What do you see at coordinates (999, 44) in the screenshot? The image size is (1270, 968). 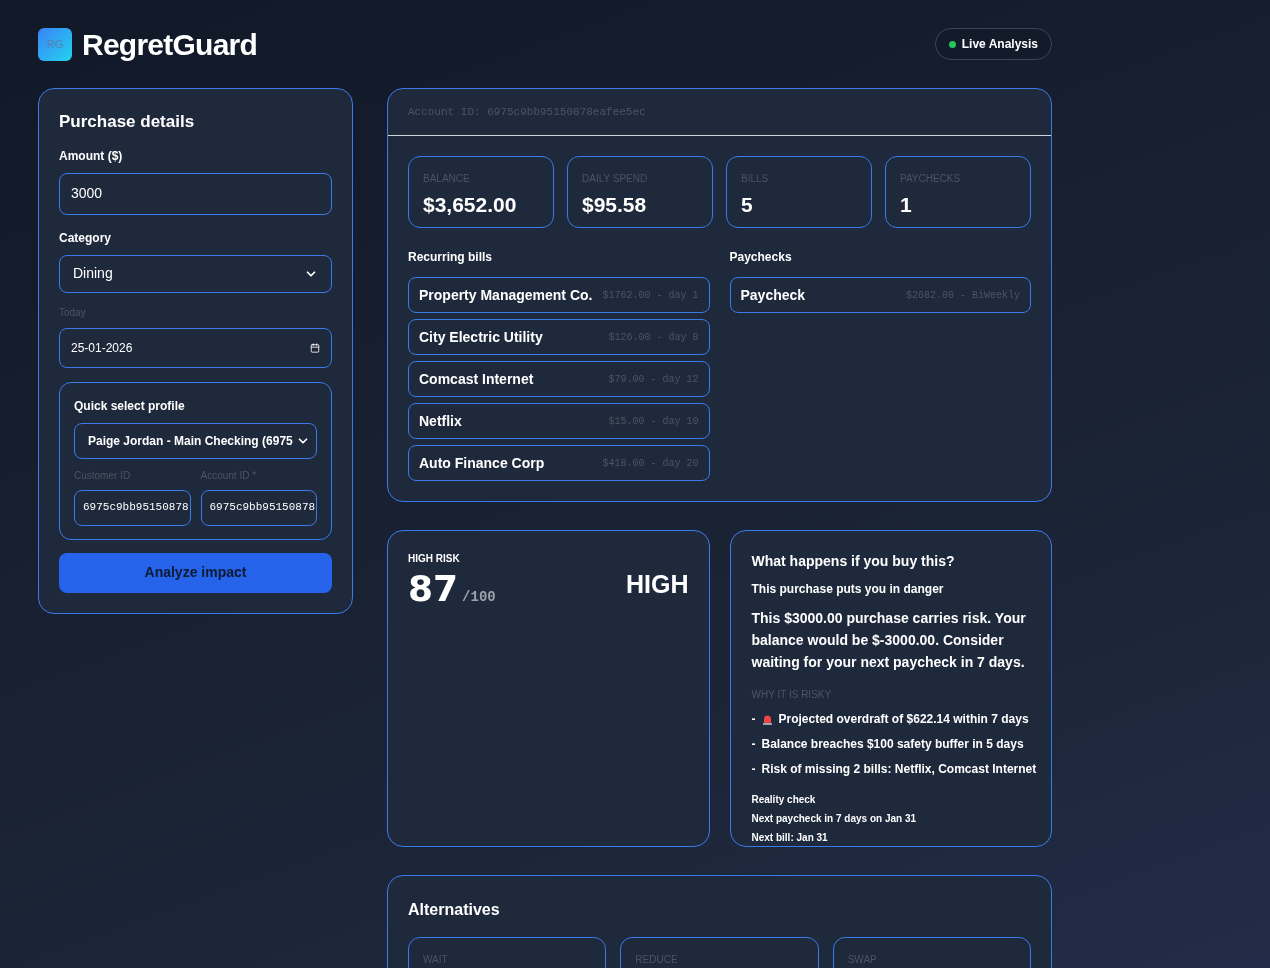 I see `status-label: Live Analysis` at bounding box center [999, 44].